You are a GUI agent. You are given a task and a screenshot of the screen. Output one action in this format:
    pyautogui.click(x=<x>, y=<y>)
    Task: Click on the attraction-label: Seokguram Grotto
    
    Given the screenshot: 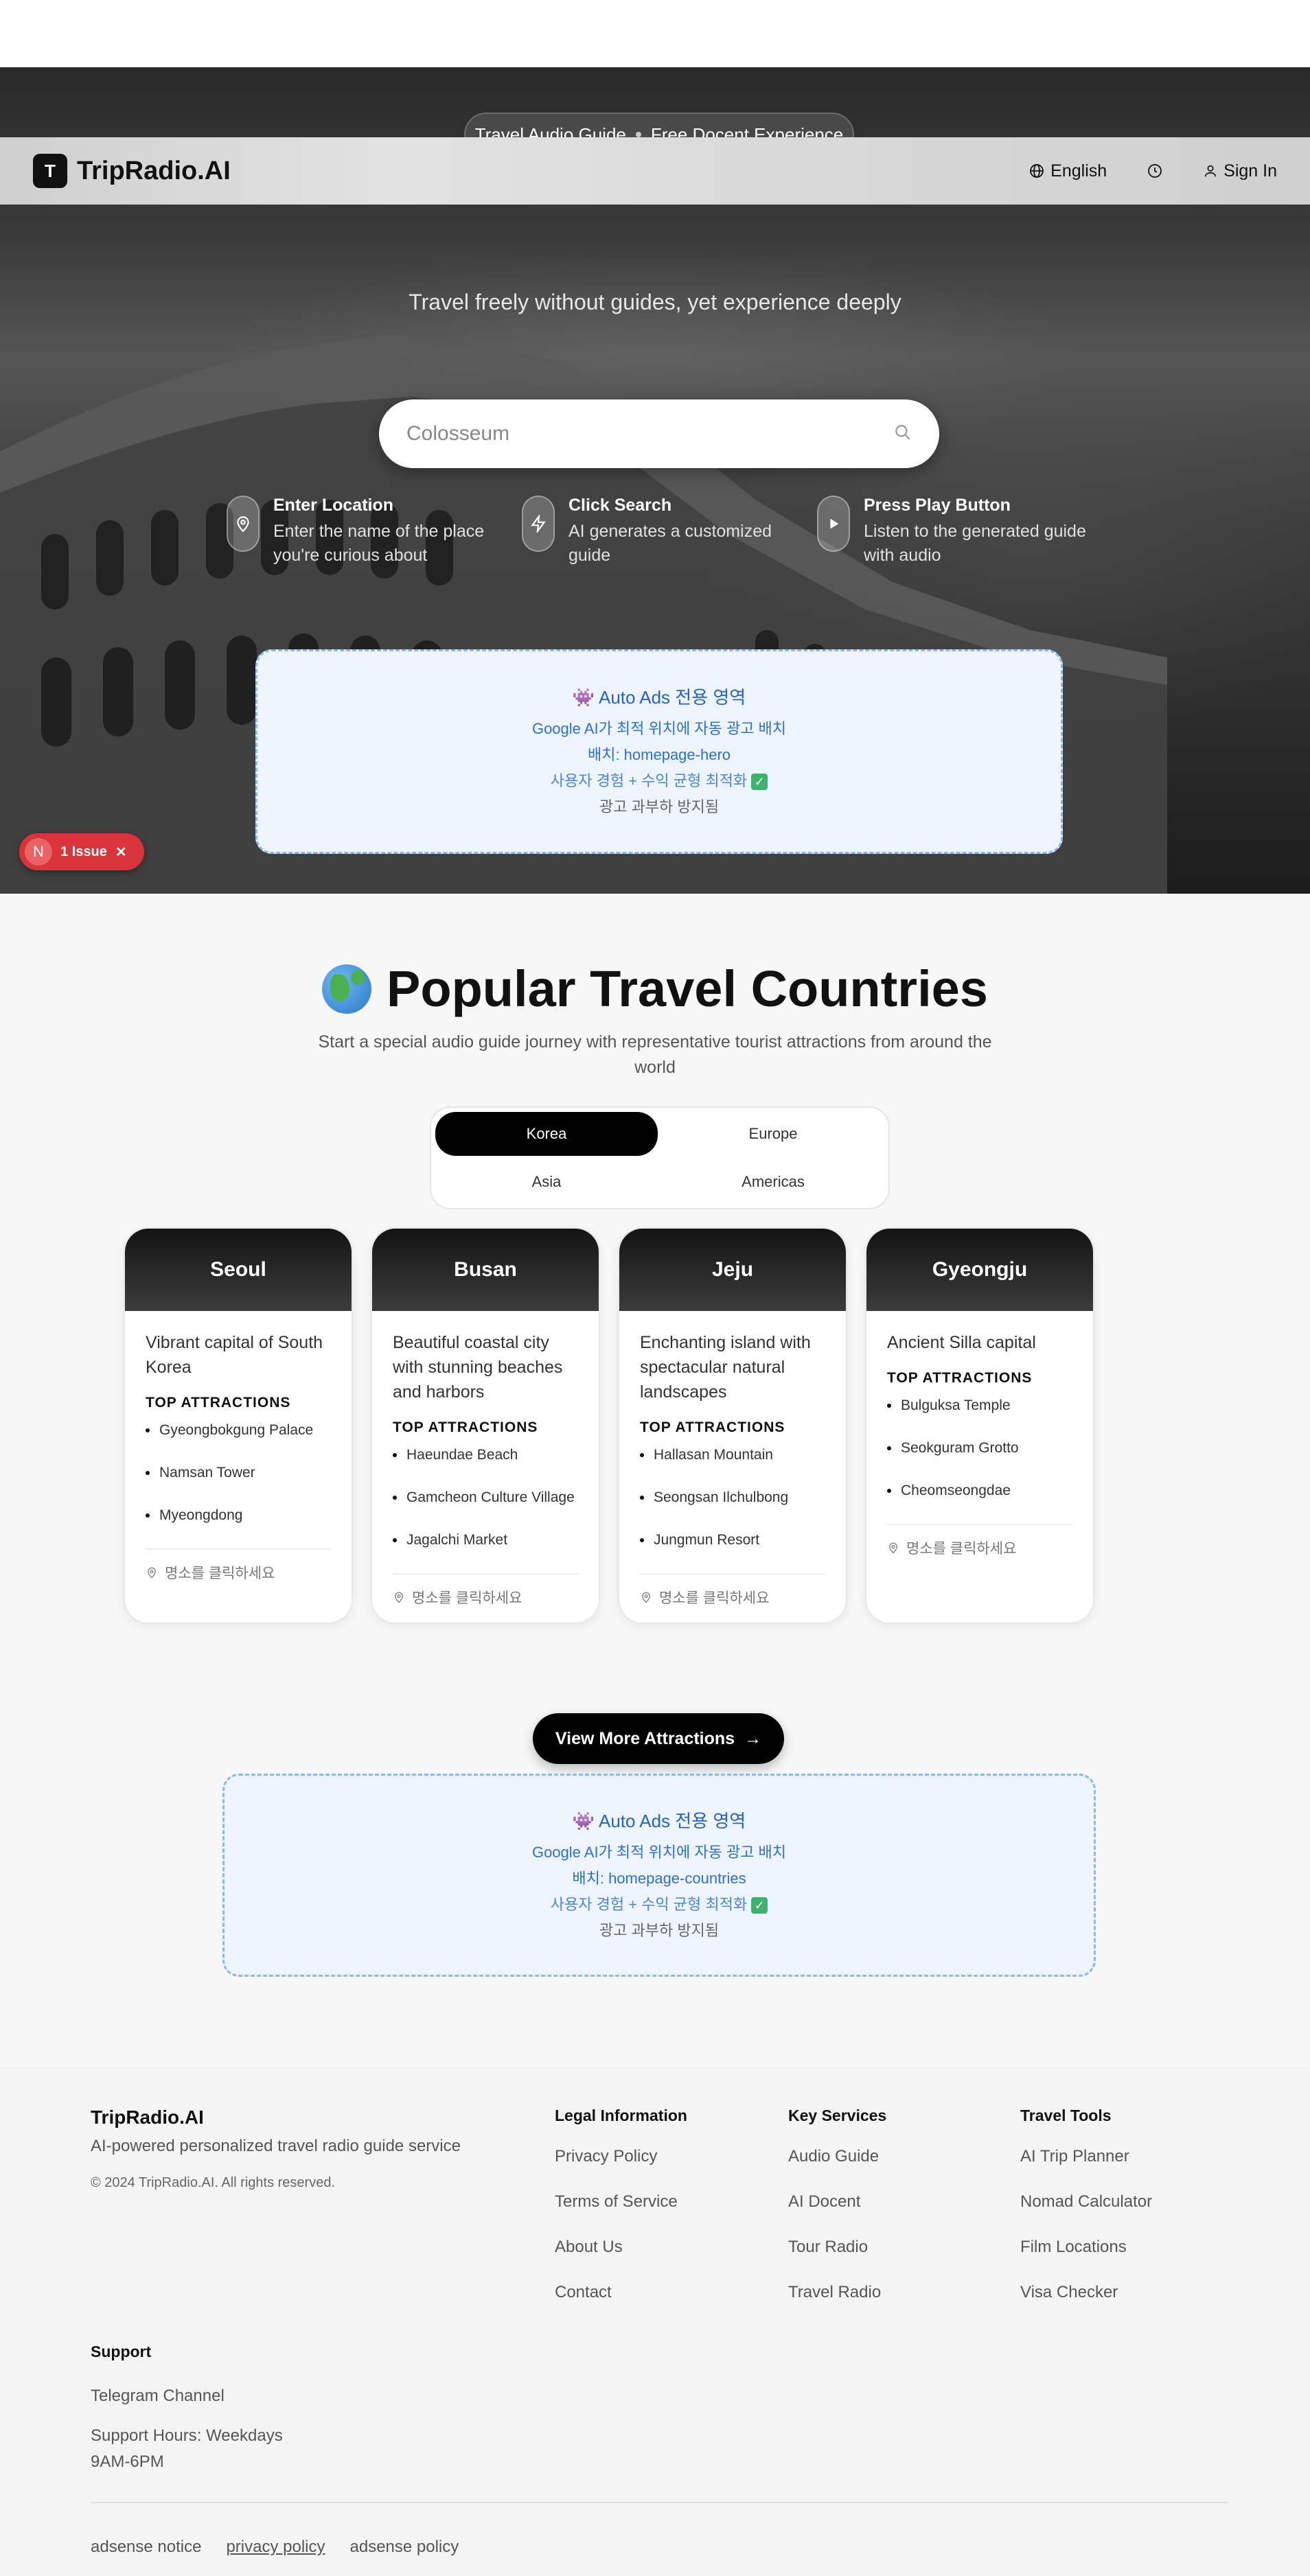 What is the action you would take?
    pyautogui.click(x=960, y=1448)
    